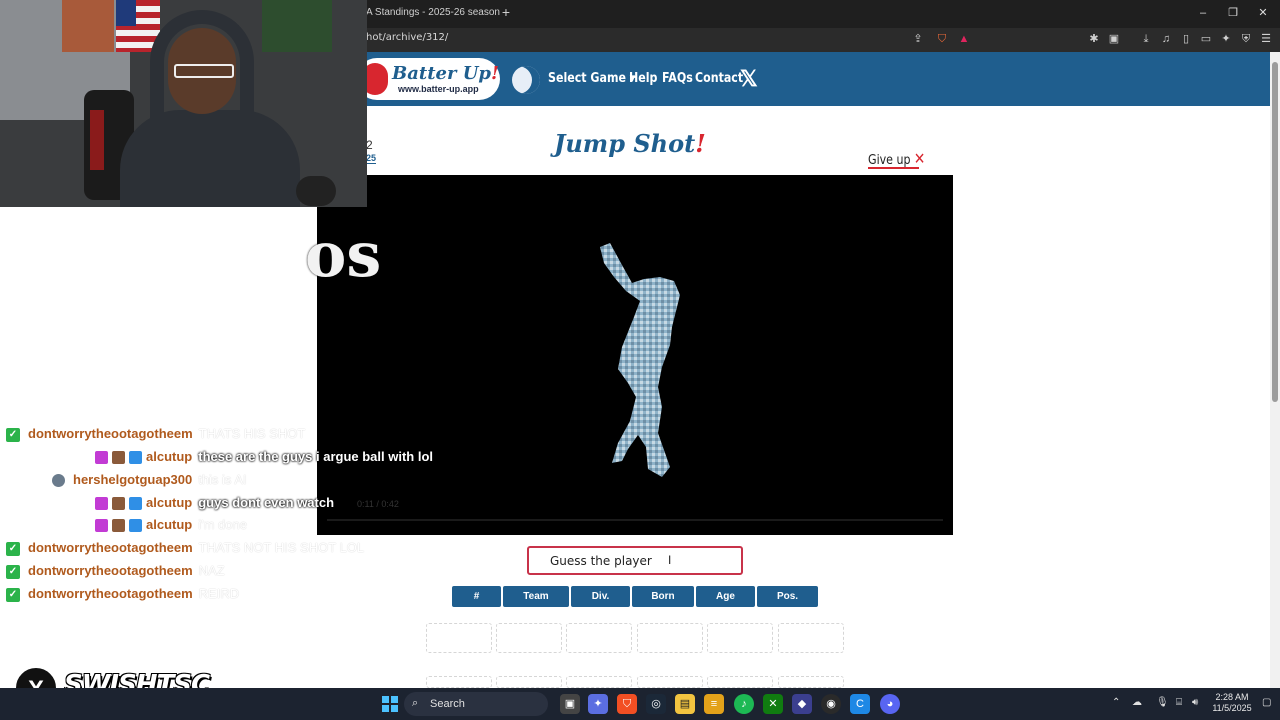 The height and width of the screenshot is (720, 1280). What do you see at coordinates (942, 39) in the screenshot?
I see `brave-shield-icon: ⛉` at bounding box center [942, 39].